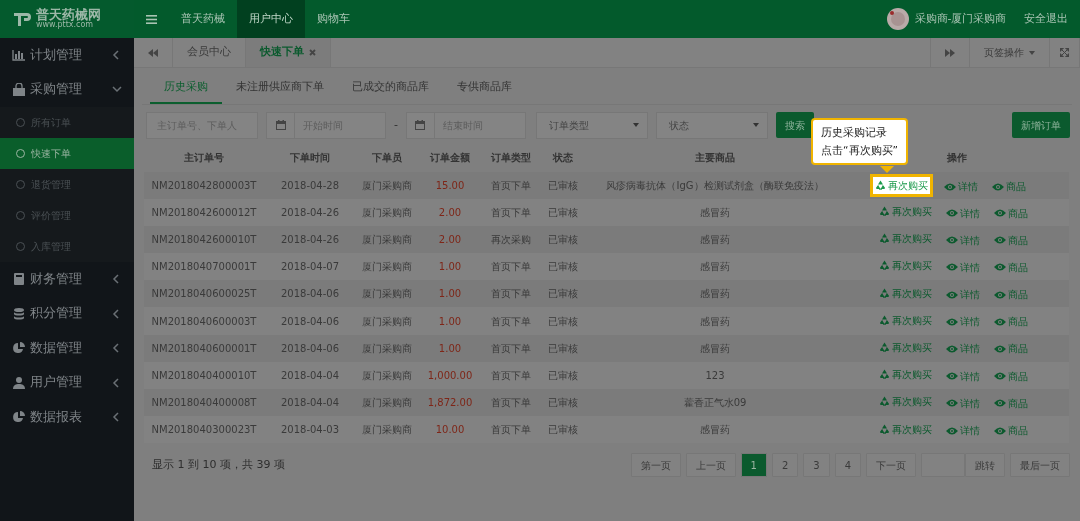 This screenshot has width=1080, height=521. Describe the element at coordinates (450, 375) in the screenshot. I see `table-cell: 1,000.00` at that location.